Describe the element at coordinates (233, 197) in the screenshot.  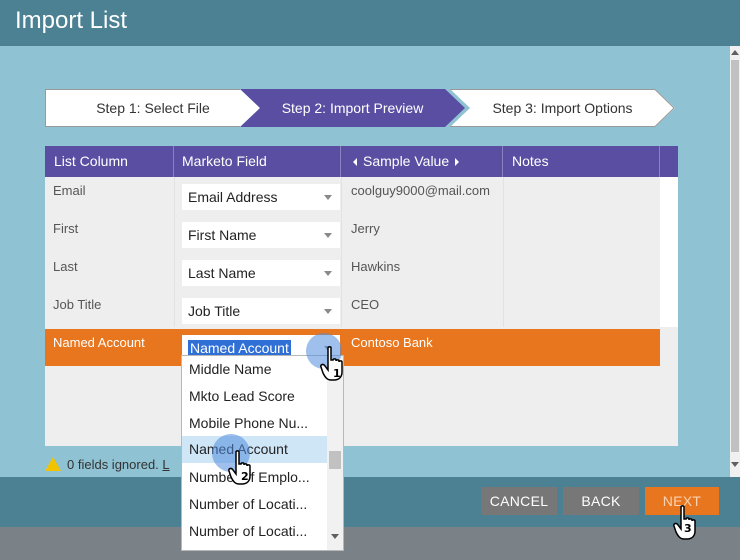
I see `selected-field: Email Address` at that location.